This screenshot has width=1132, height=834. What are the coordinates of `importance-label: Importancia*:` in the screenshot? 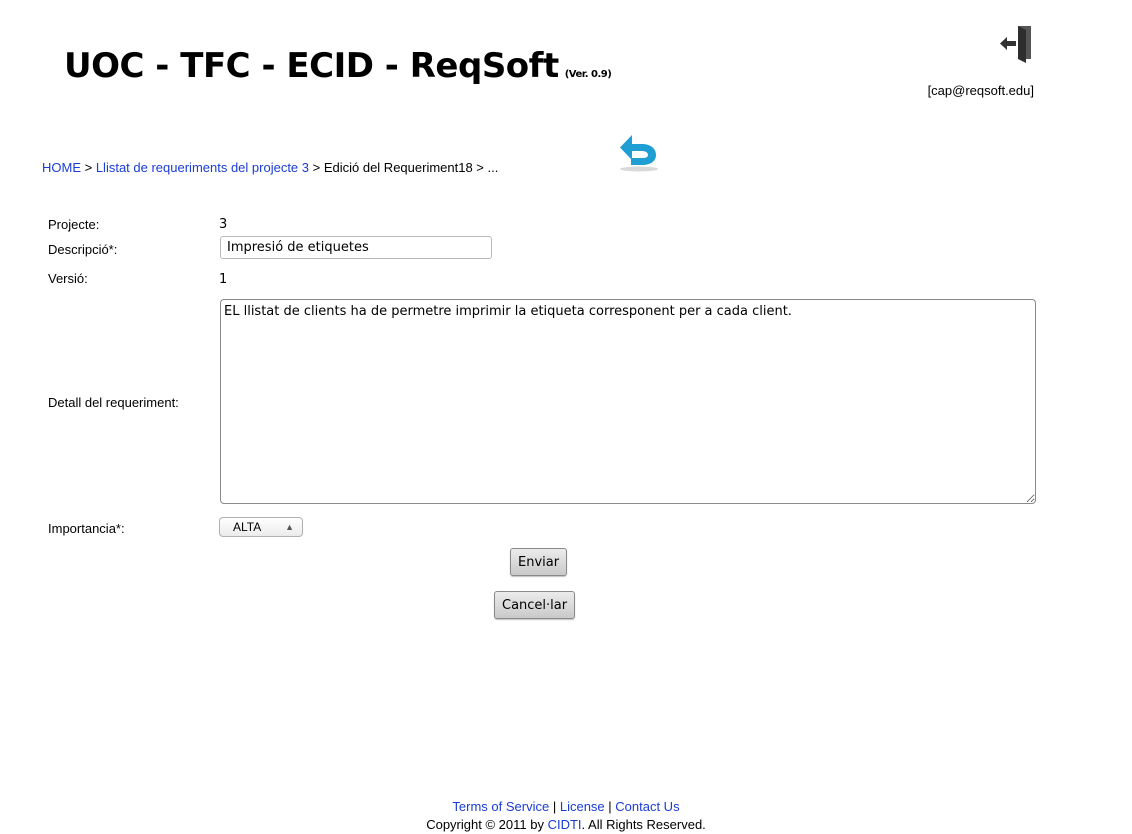 It's located at (86, 528).